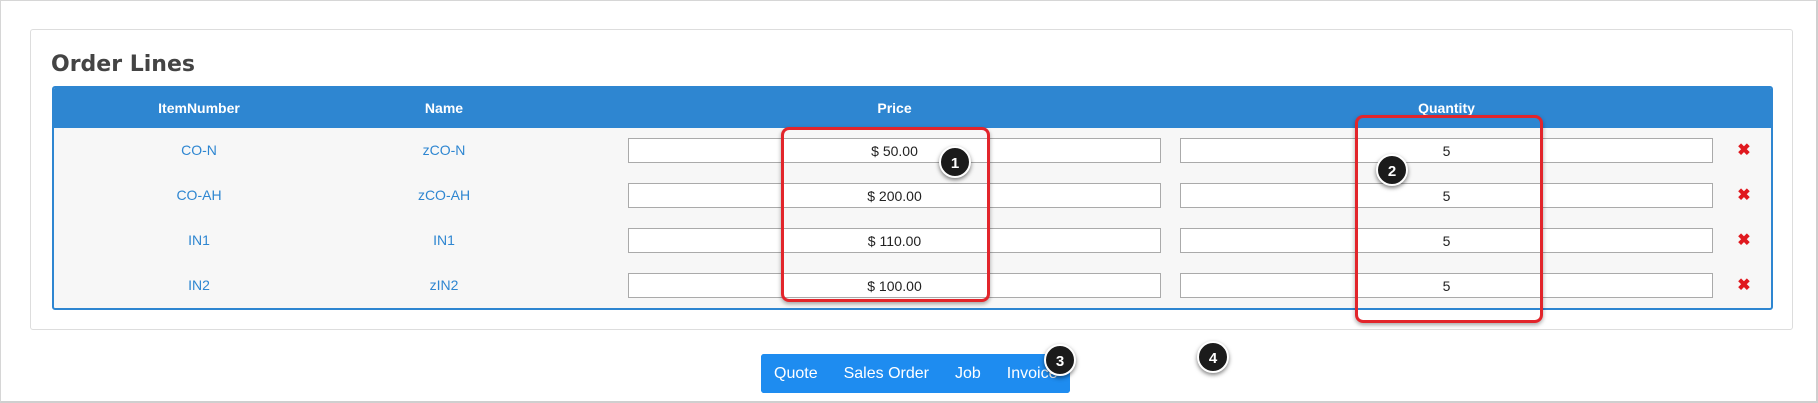 Image resolution: width=1818 pixels, height=403 pixels. Describe the element at coordinates (894, 108) in the screenshot. I see `header-price: Price` at that location.